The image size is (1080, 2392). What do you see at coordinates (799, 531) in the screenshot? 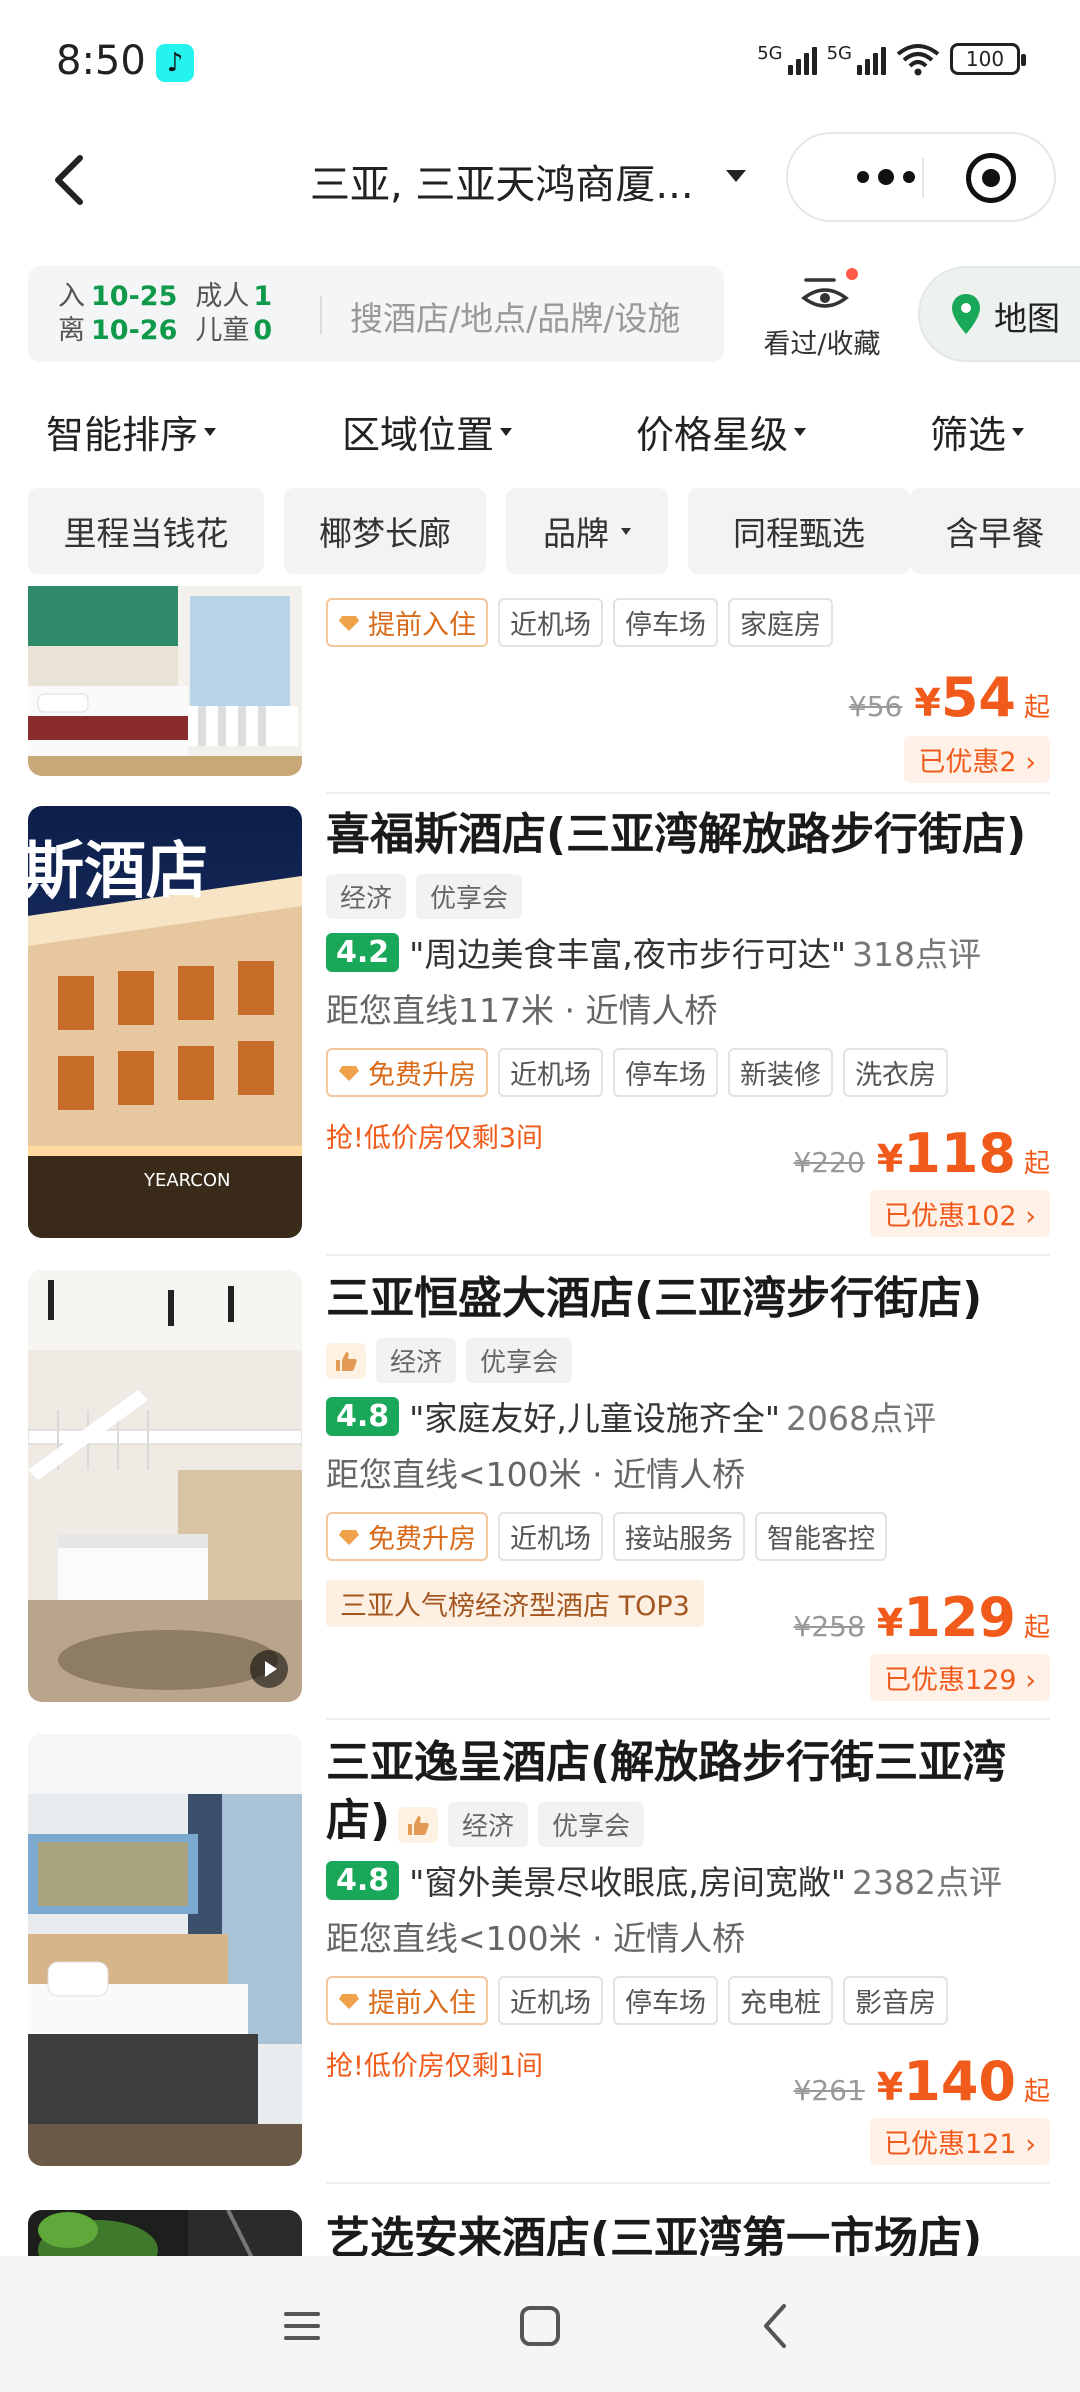
I see `chip-tongcheng-select: 同程甄选` at bounding box center [799, 531].